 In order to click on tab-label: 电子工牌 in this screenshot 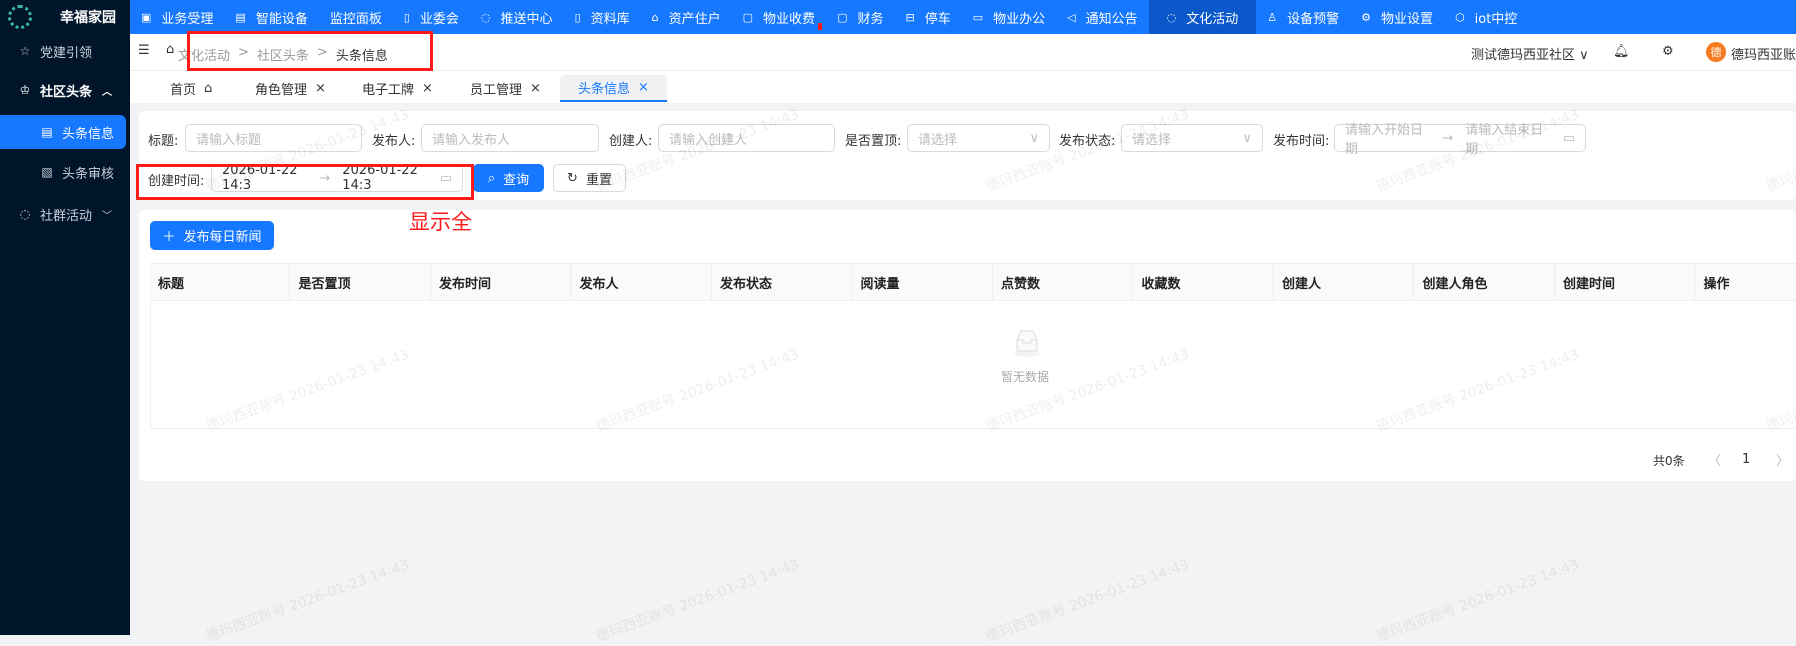, I will do `click(388, 88)`.